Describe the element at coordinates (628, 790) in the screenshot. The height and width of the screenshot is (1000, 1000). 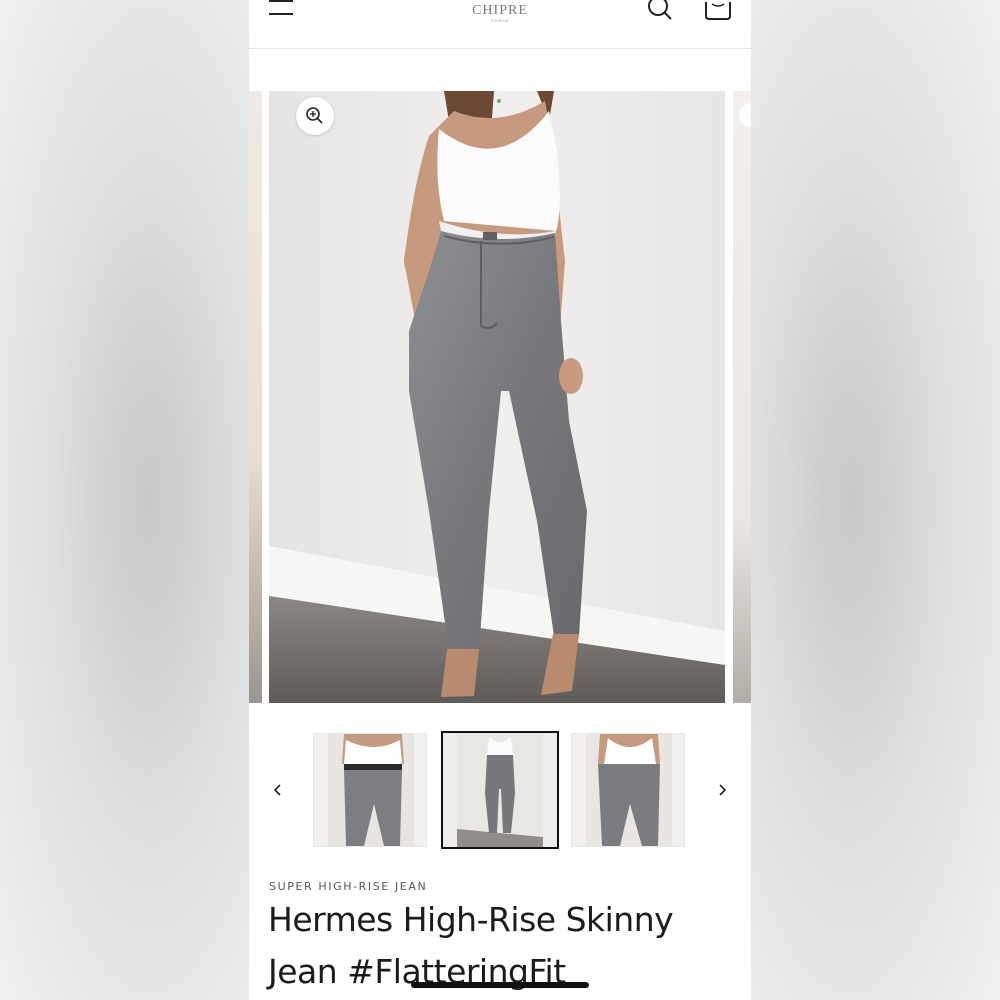
I see `thumbnail-back-close-view` at that location.